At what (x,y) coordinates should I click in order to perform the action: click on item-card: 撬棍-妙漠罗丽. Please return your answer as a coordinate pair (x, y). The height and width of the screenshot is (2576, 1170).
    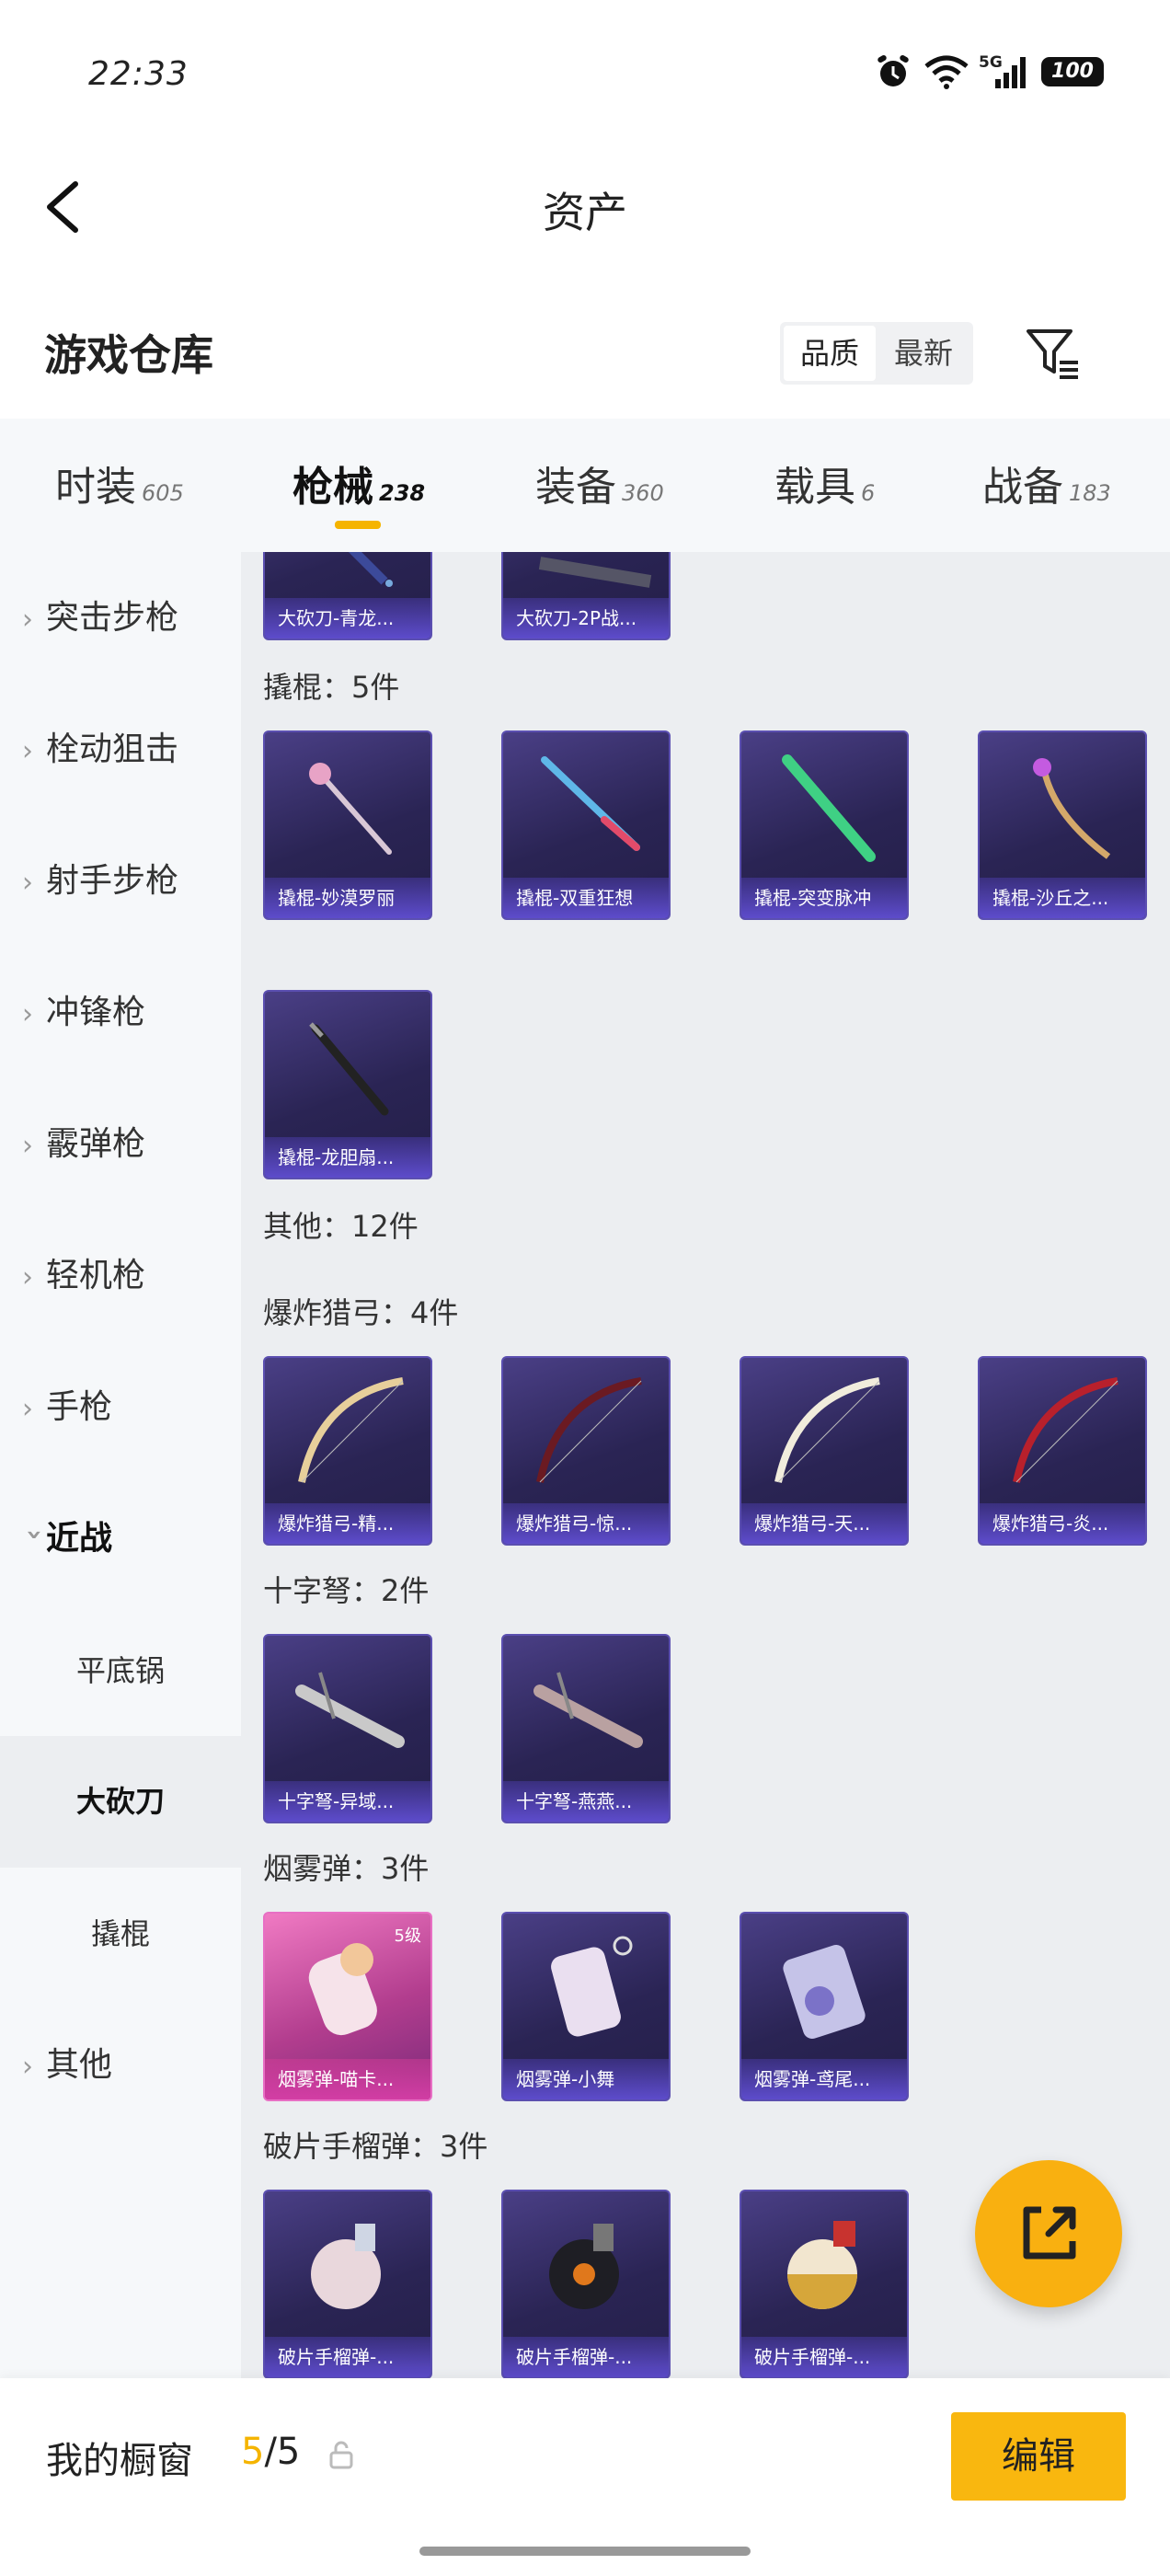
    Looking at the image, I should click on (347, 825).